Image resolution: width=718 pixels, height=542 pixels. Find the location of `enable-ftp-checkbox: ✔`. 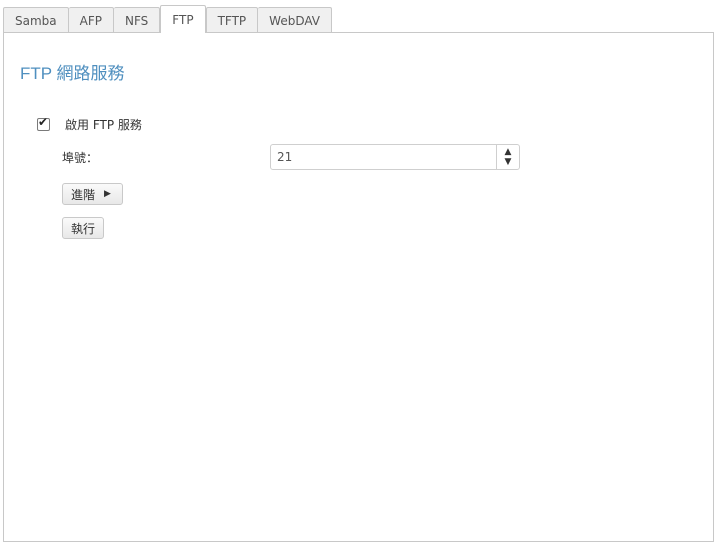

enable-ftp-checkbox: ✔ is located at coordinates (43, 123).